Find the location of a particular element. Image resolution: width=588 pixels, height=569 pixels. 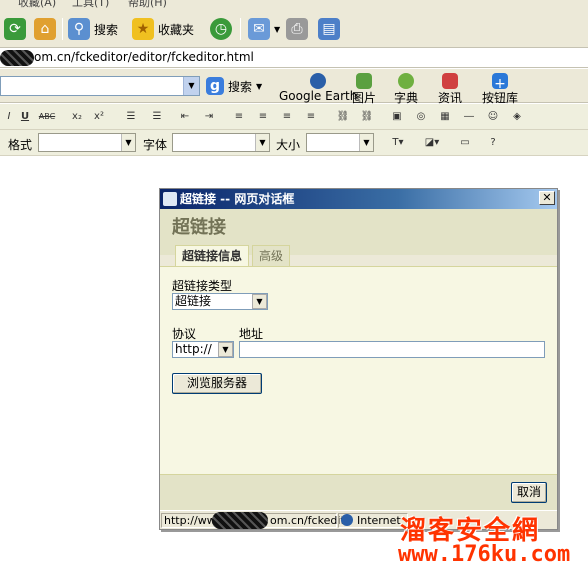

show-blocks-icon: ▭ is located at coordinates (465, 143).